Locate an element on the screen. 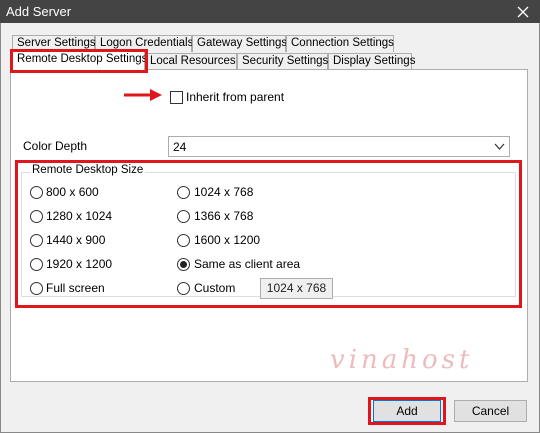  tab-label: Local Resources is located at coordinates (193, 61).